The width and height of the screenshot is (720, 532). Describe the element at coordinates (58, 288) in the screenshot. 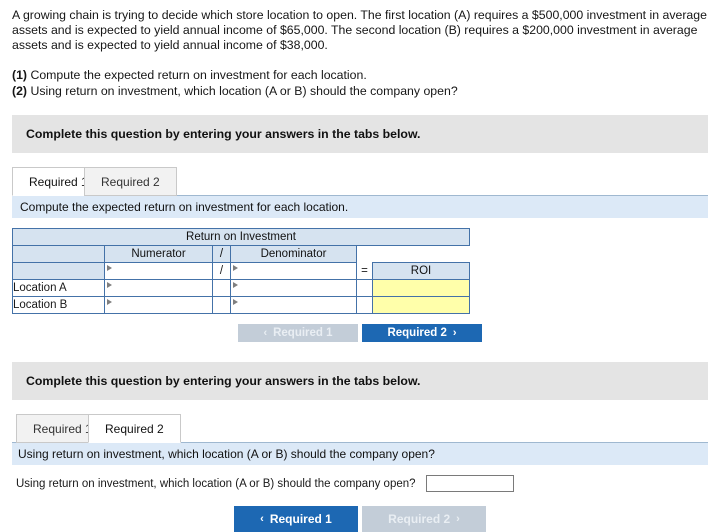

I see `roi-row-label-a: Location A` at that location.